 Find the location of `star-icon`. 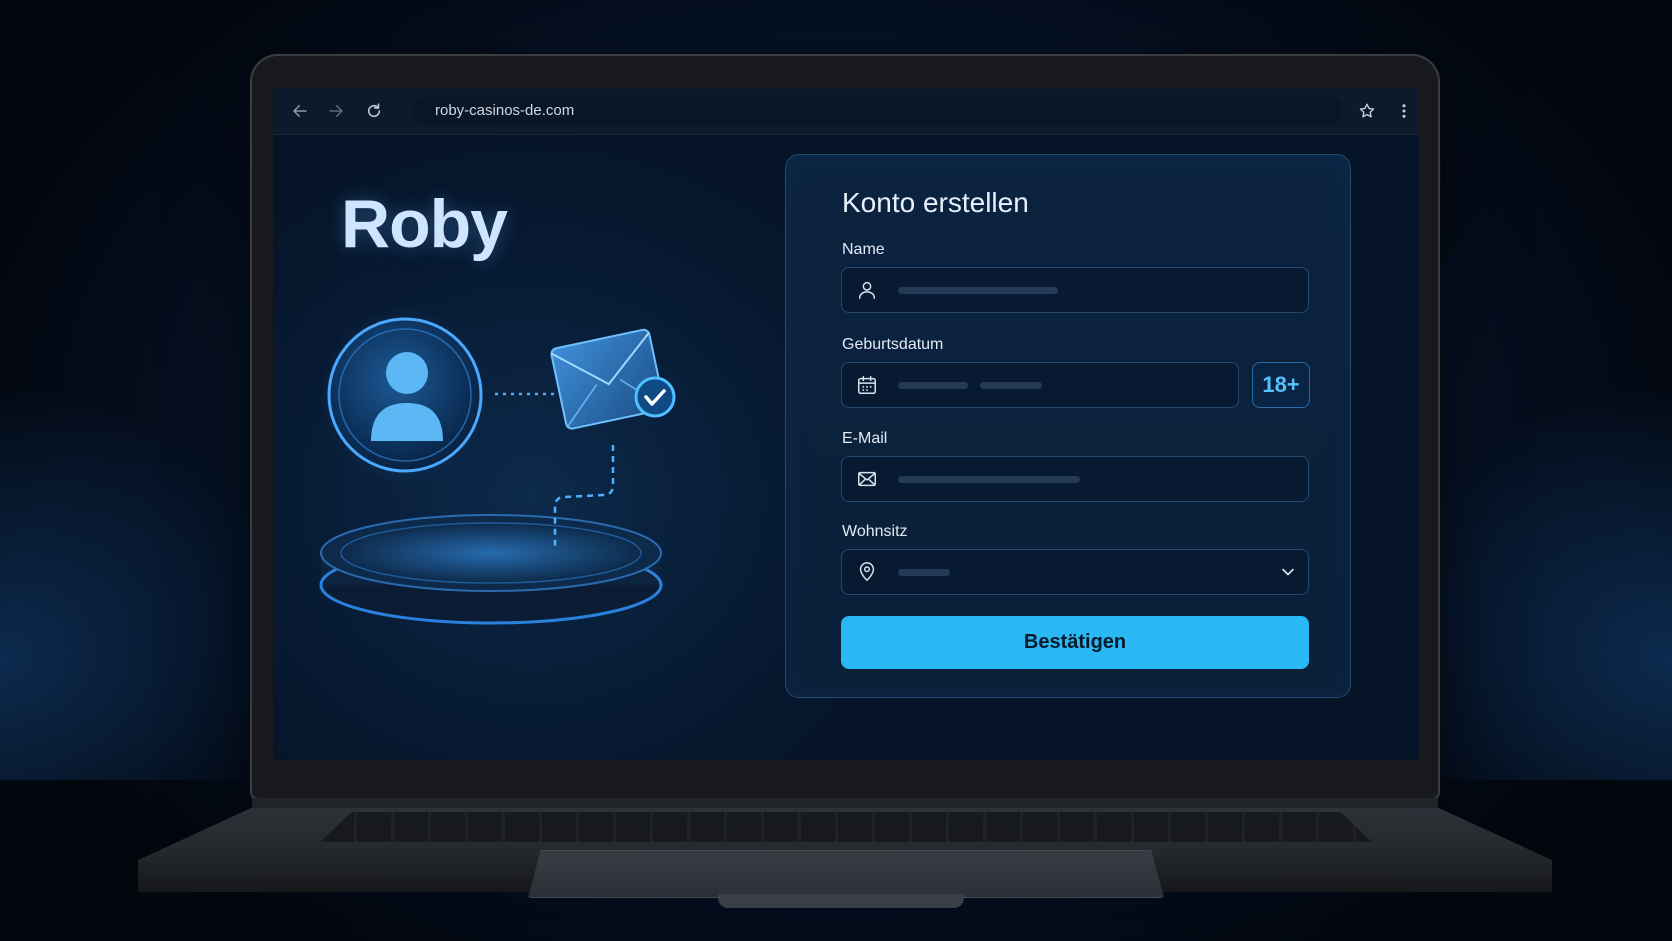

star-icon is located at coordinates (1367, 110).